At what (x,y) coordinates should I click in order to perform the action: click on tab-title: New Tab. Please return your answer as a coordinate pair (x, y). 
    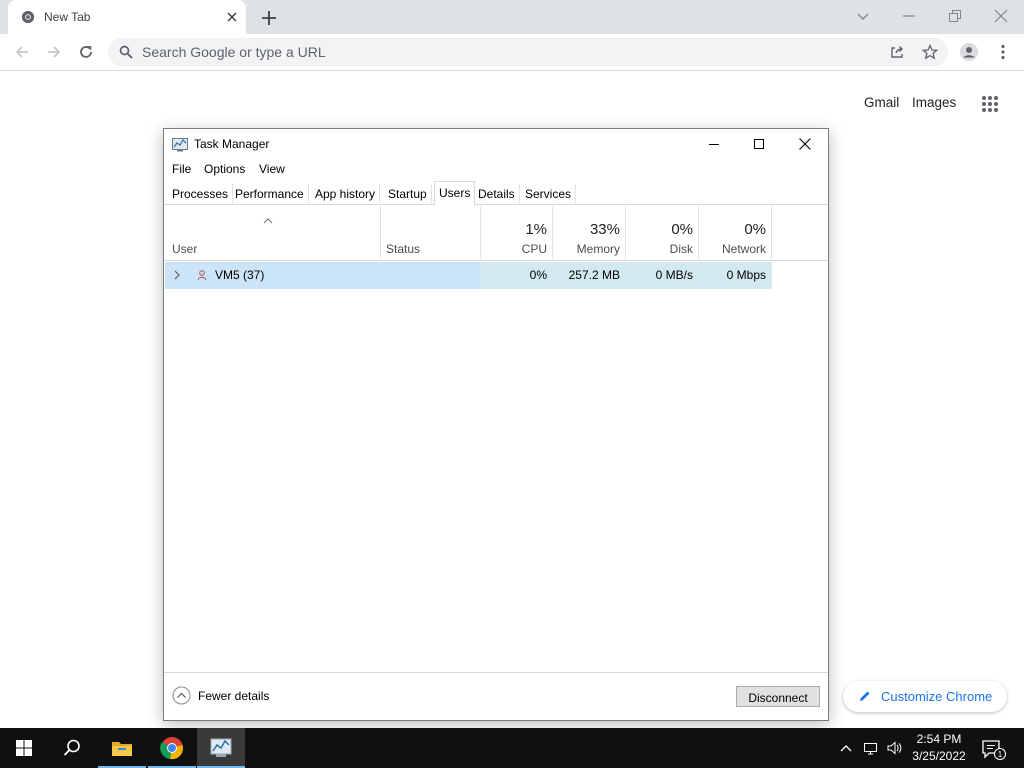
    Looking at the image, I should click on (67, 17).